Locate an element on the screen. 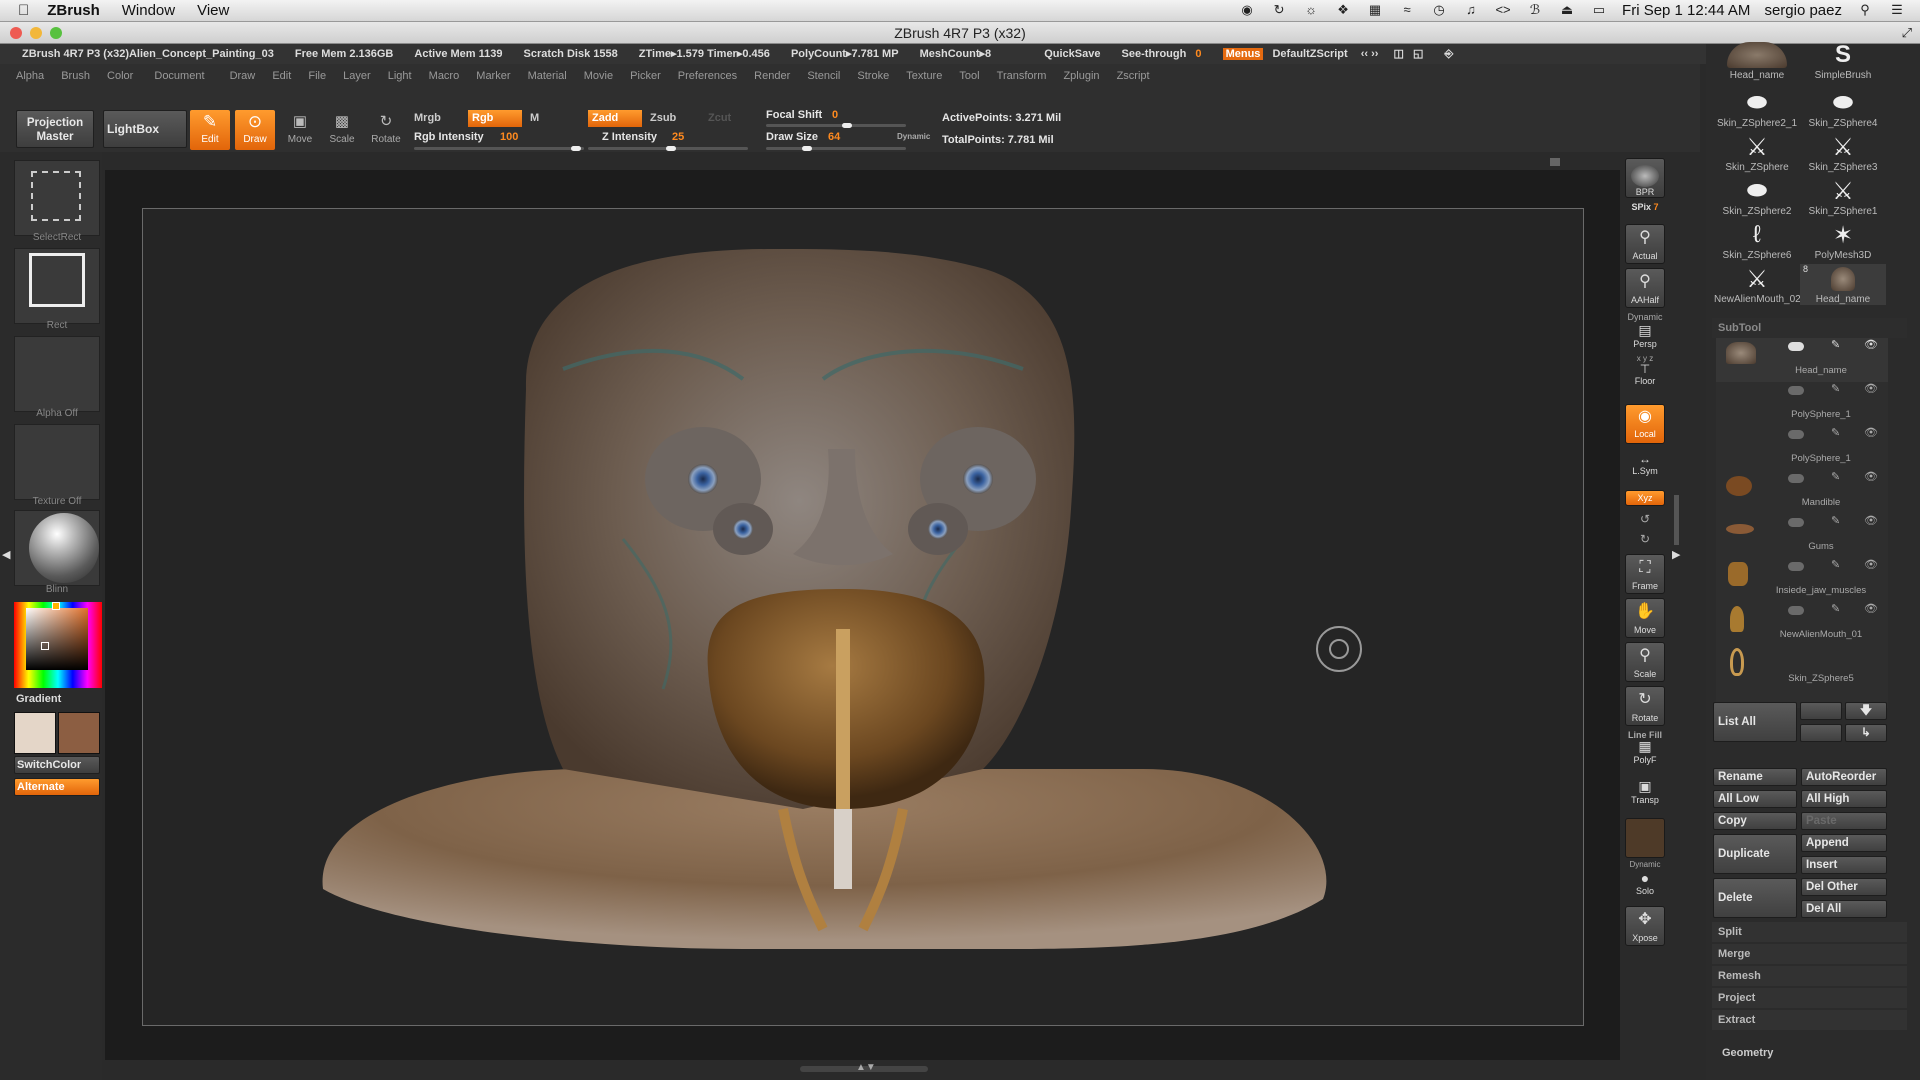 The width and height of the screenshot is (1920, 1080). code-icon: <> is located at coordinates (1503, 10).